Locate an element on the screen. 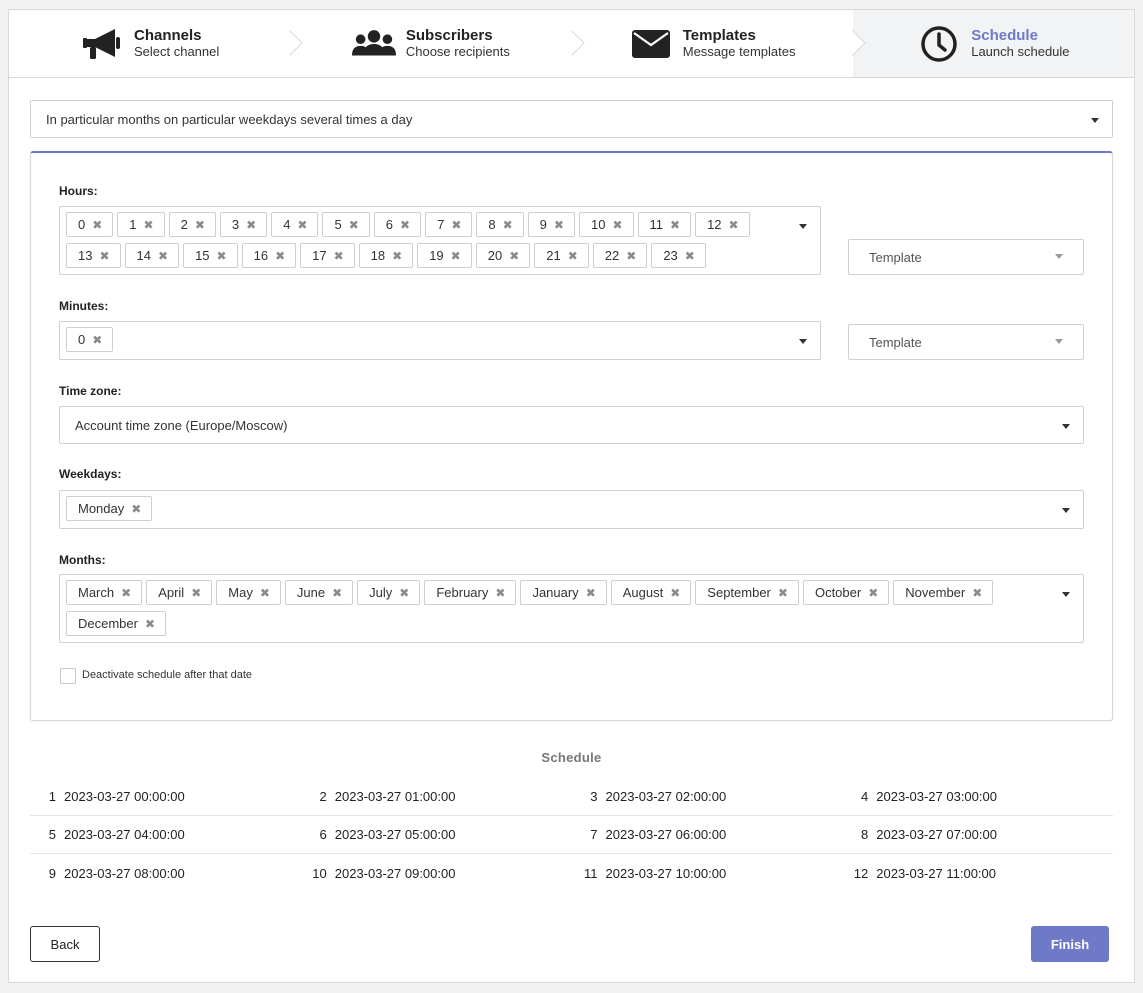 This screenshot has height=993, width=1143. tag-label: October is located at coordinates (838, 592).